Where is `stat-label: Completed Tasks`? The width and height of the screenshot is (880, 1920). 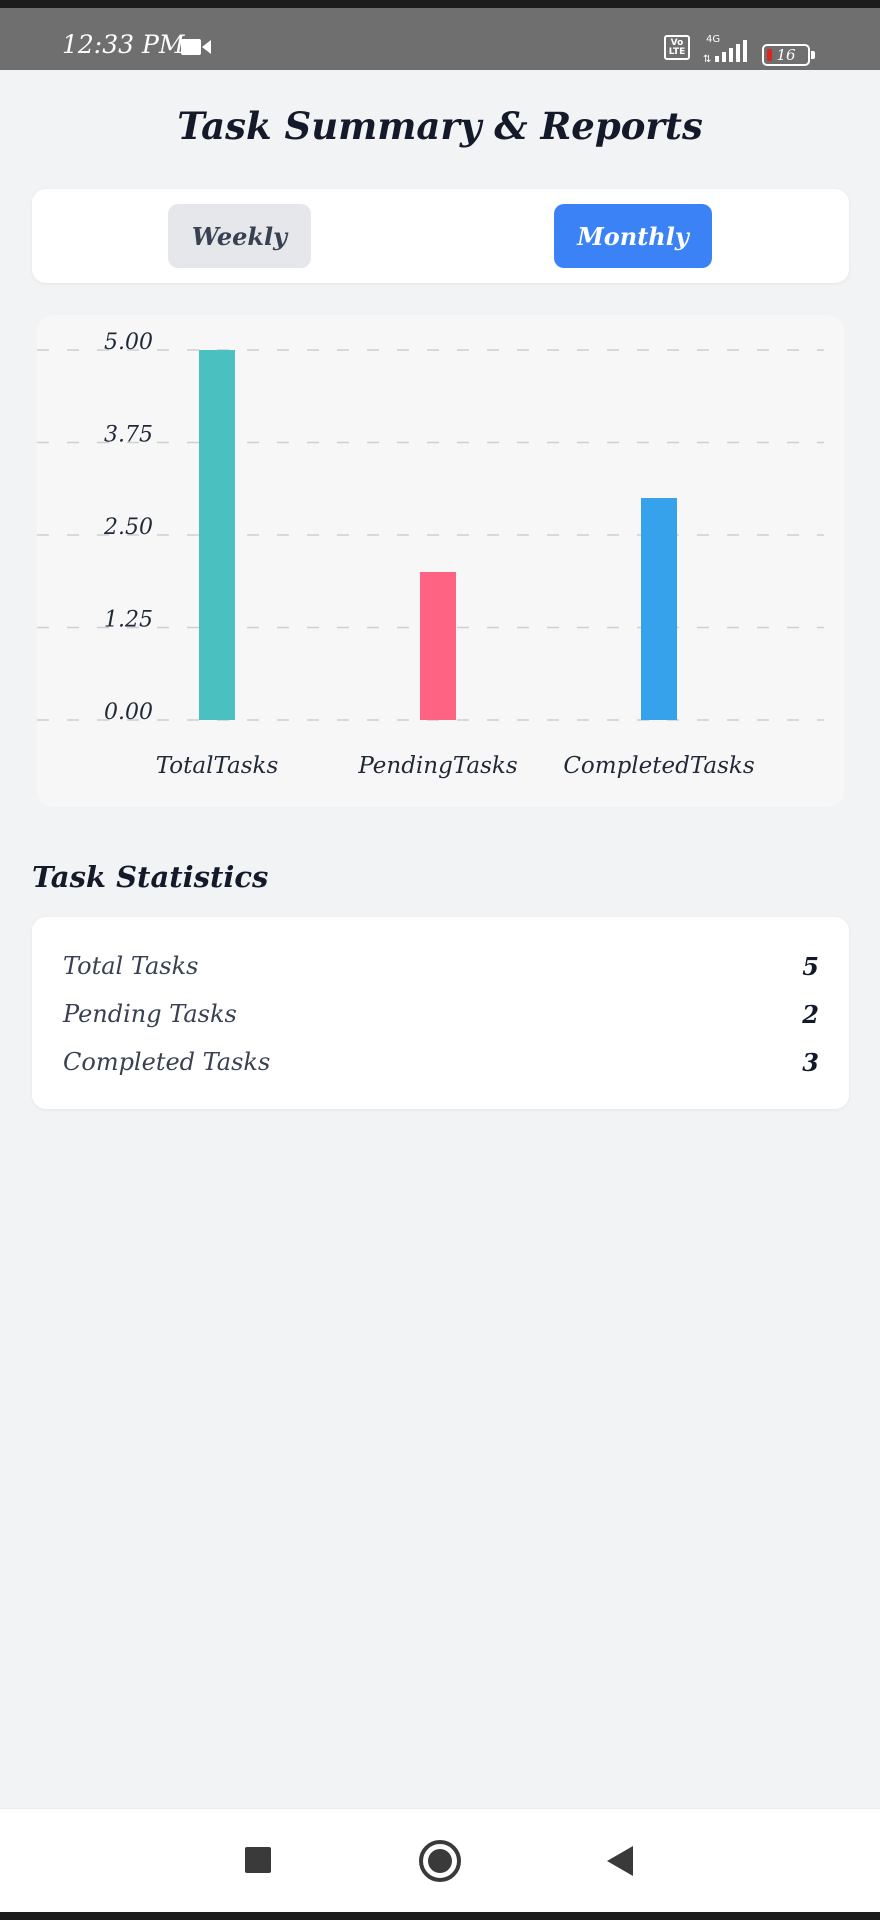
stat-label: Completed Tasks is located at coordinates (167, 1062).